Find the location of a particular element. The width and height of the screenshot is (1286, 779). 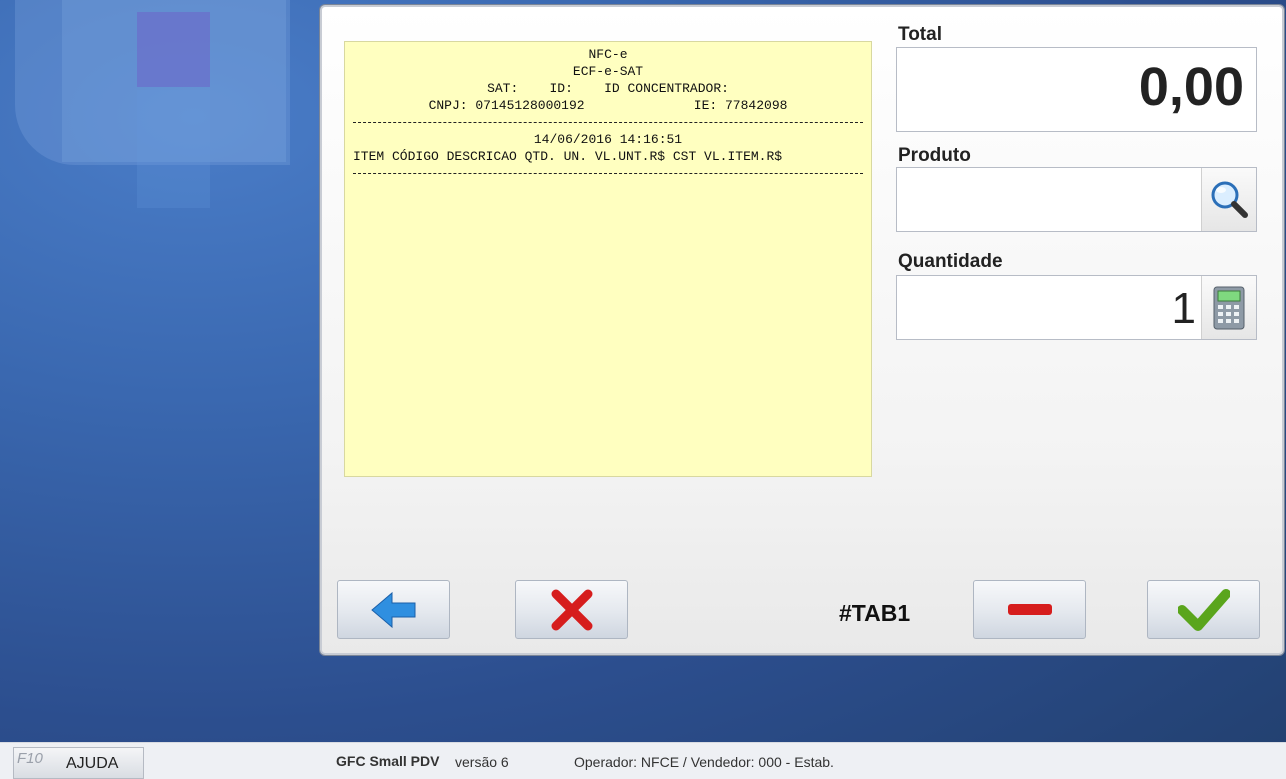

close-icon is located at coordinates (571, 609).